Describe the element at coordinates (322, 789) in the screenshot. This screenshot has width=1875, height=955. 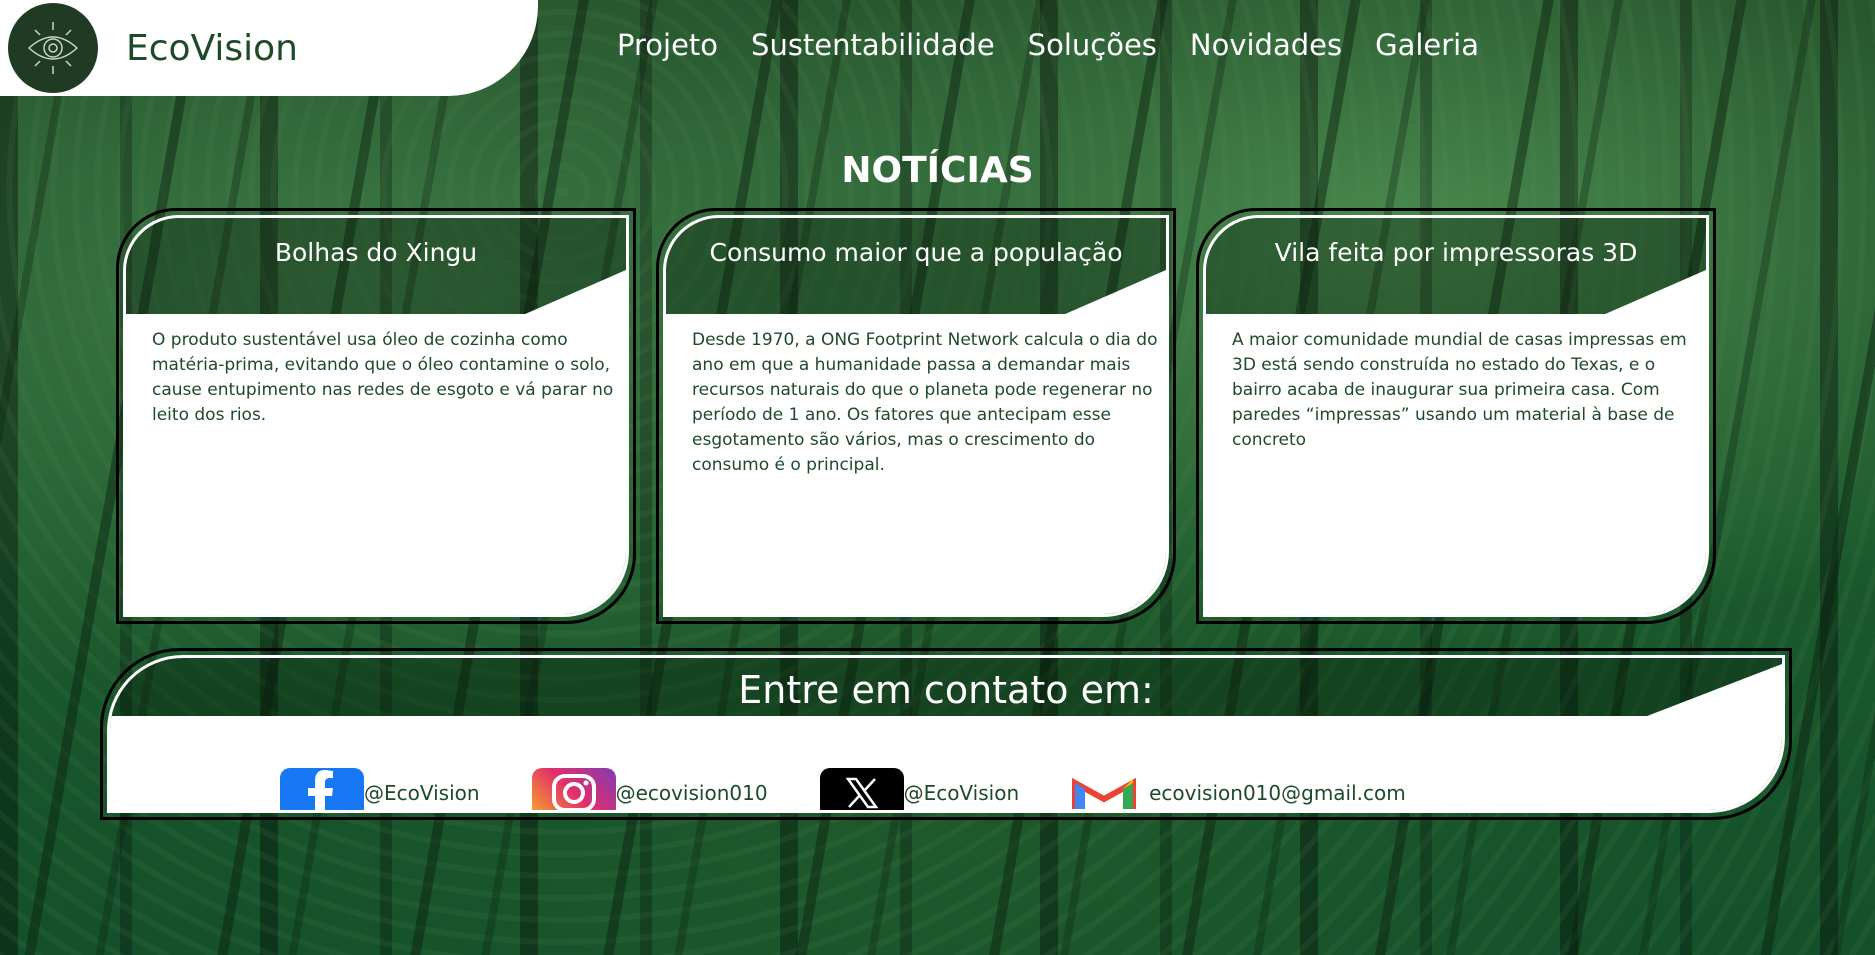
I see `facebook-icon` at that location.